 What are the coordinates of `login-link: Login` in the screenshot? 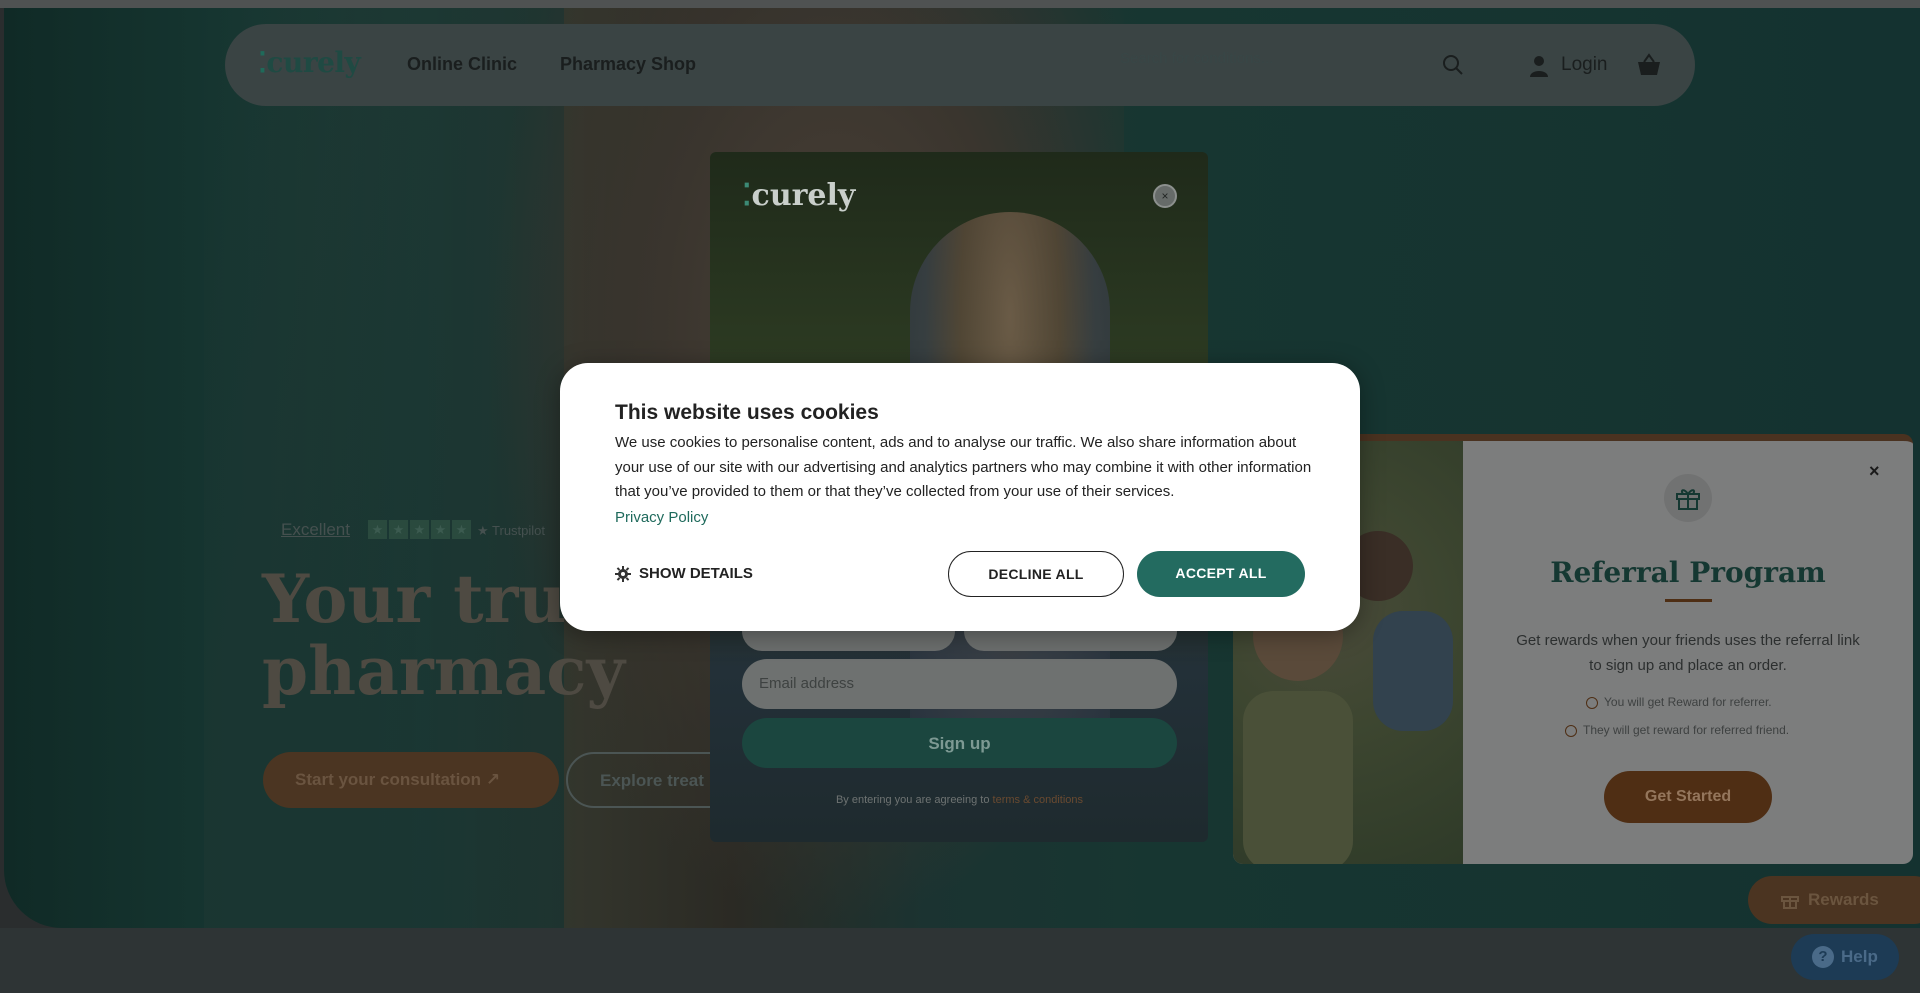 It's located at (1584, 65).